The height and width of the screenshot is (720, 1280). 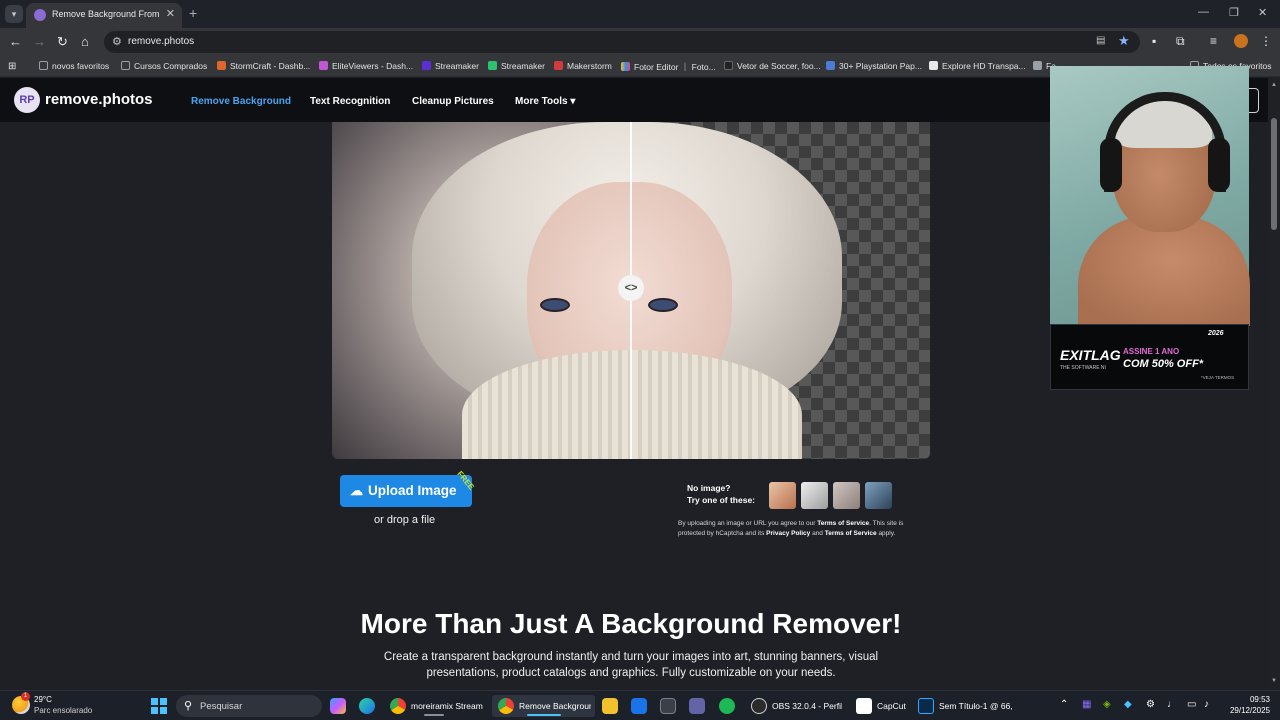 What do you see at coordinates (434, 715) in the screenshot?
I see `running-indicator` at bounding box center [434, 715].